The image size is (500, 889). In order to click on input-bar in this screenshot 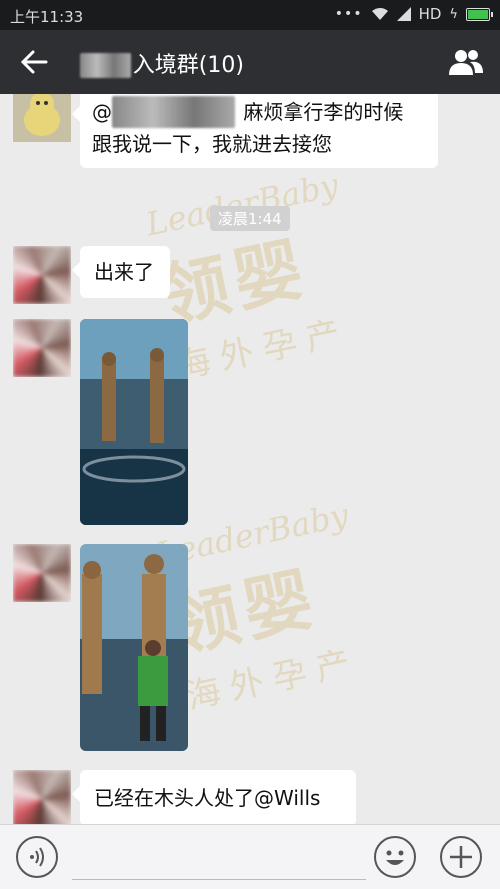, I will do `click(250, 856)`.